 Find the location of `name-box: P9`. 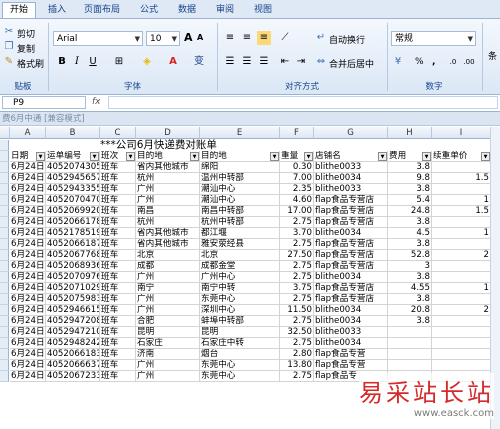

name-box: P9 is located at coordinates (44, 102).